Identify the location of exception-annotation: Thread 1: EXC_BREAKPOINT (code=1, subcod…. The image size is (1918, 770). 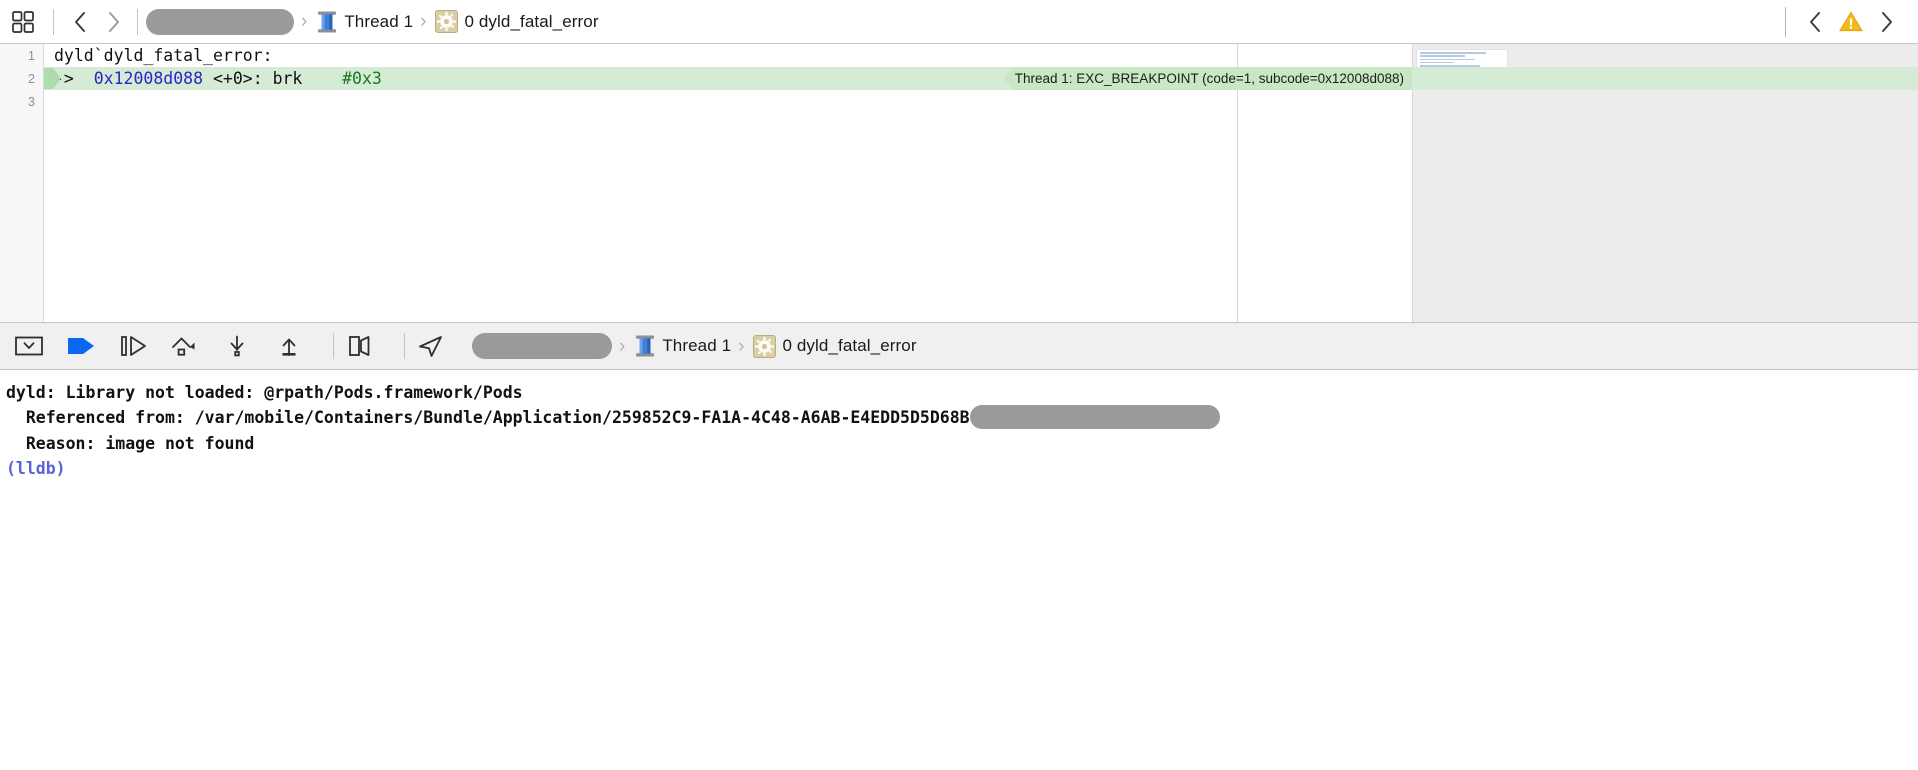
(1207, 78).